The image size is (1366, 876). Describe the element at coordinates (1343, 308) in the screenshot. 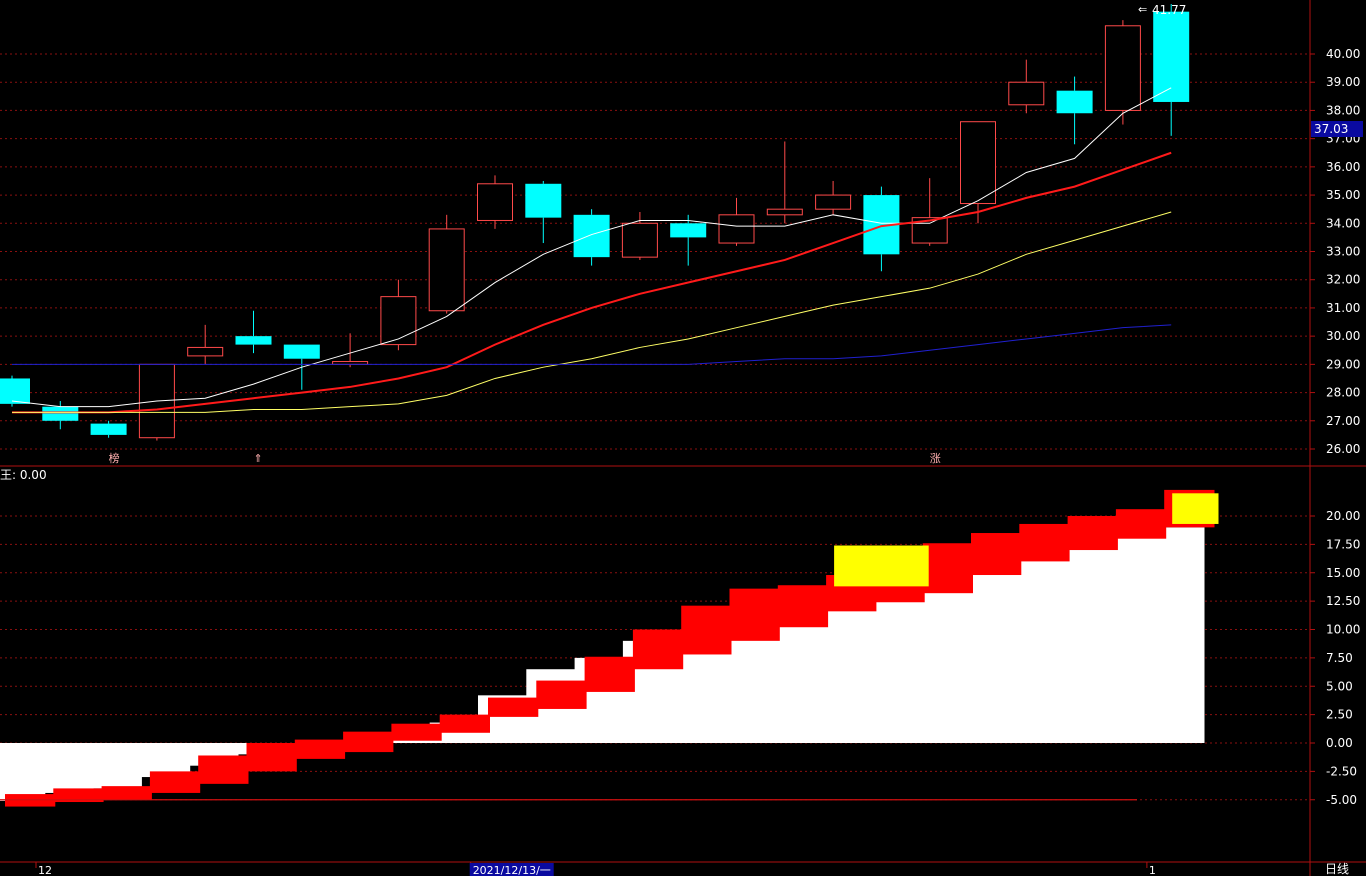

I see `price-tick-label: 31.00` at that location.